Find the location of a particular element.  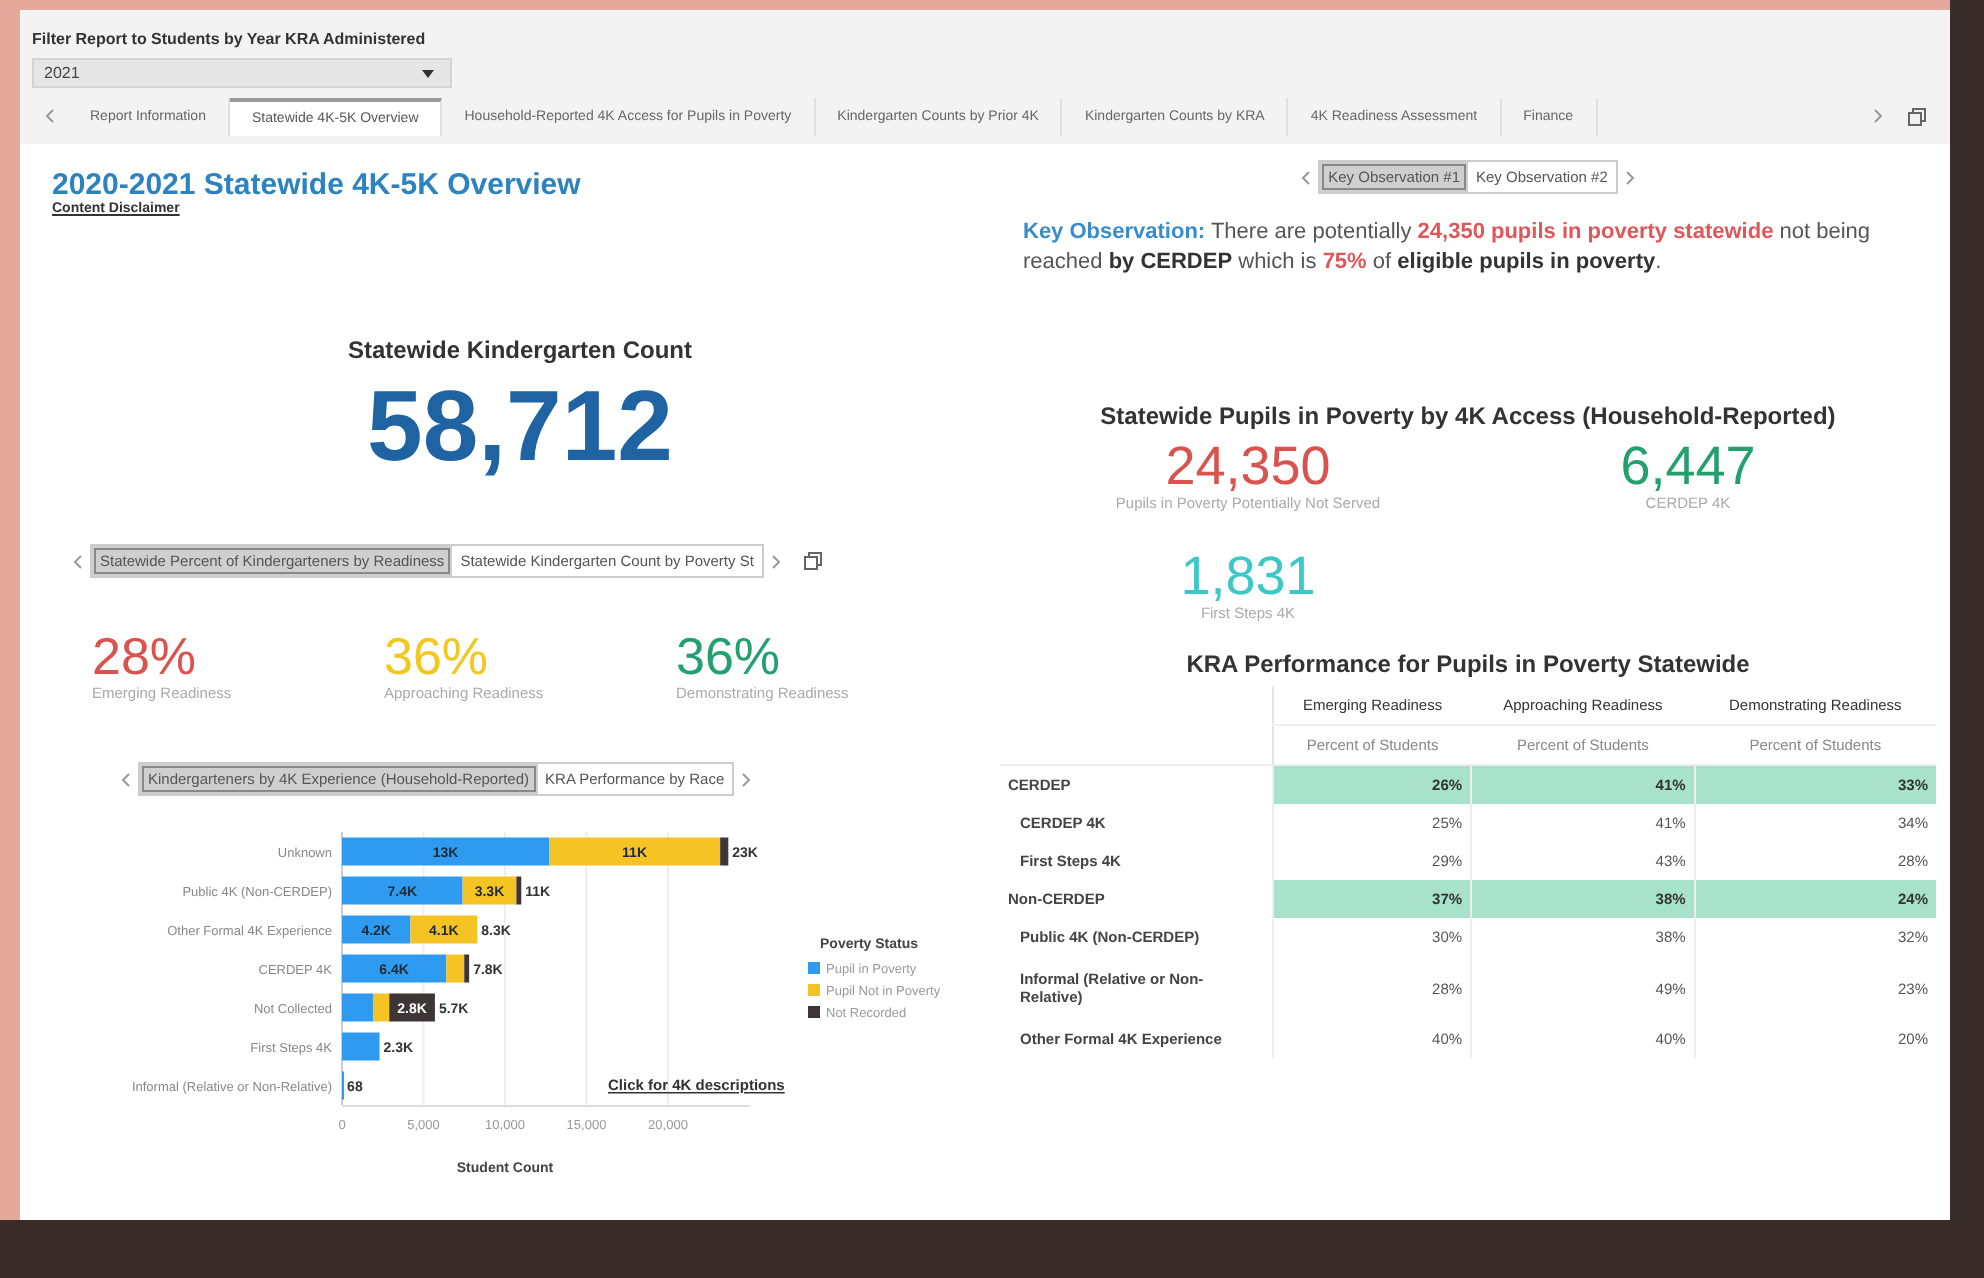

caret-icon is located at coordinates (428, 73).